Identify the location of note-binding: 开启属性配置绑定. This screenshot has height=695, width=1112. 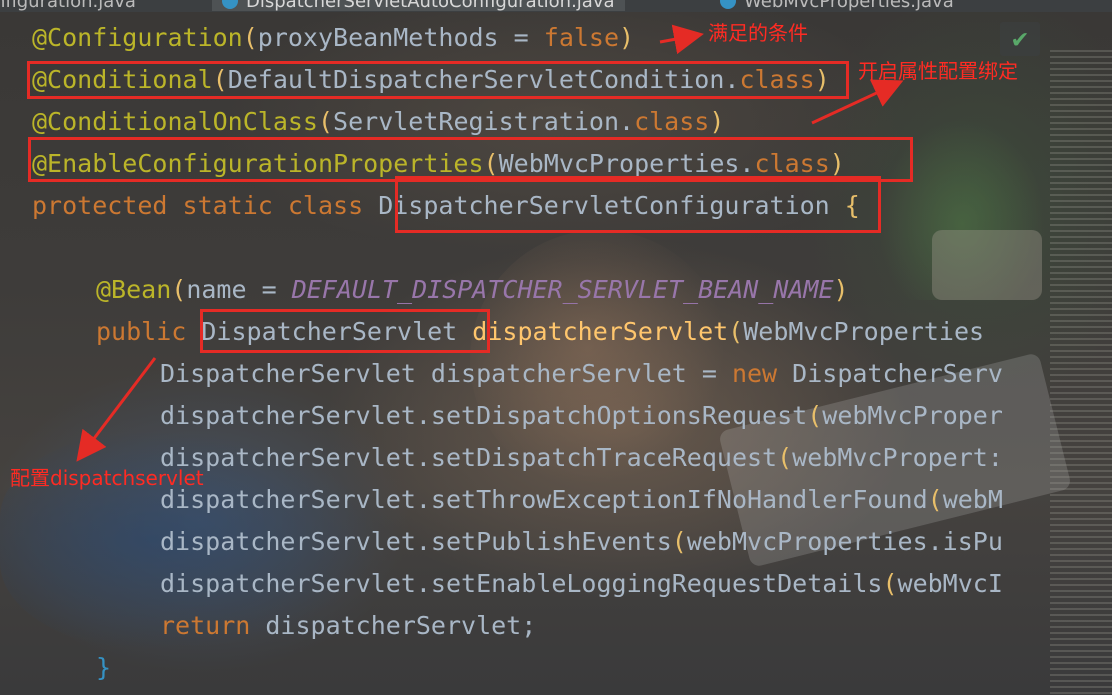
(938, 71).